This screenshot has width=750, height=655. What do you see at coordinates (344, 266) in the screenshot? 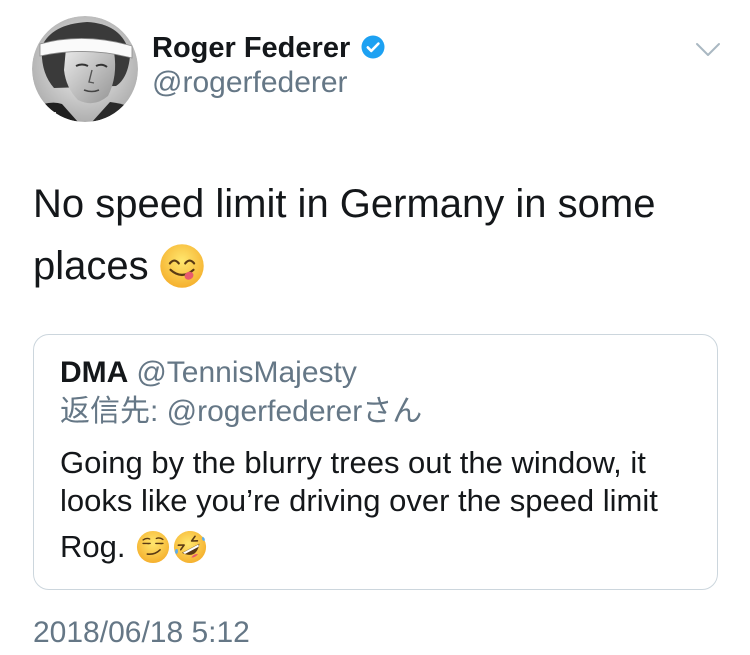
I see `tweet-line: places` at bounding box center [344, 266].